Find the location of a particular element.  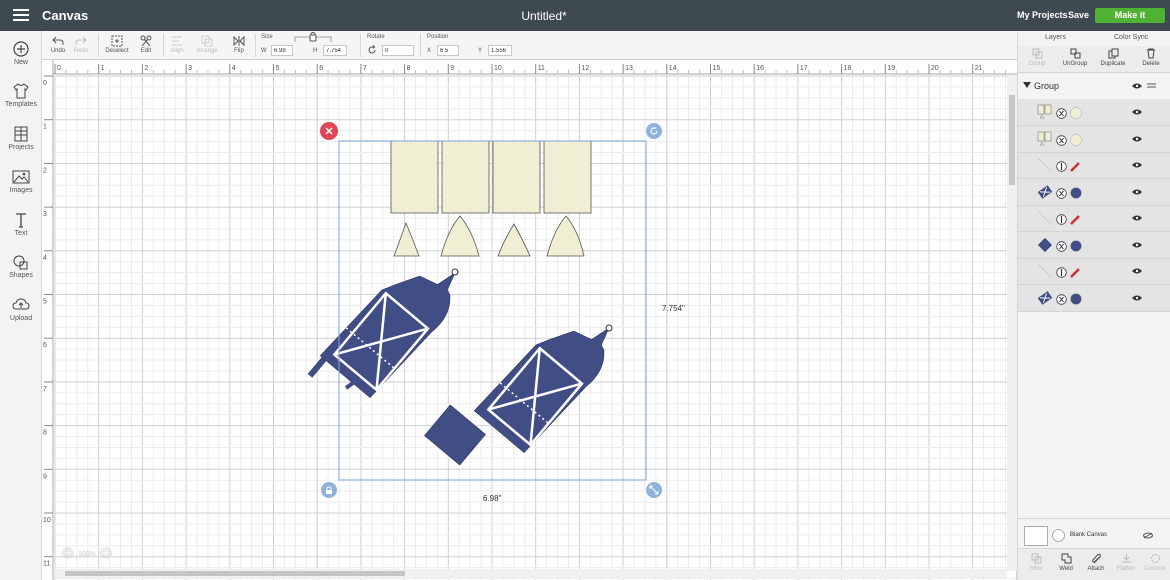

cream-triangles is located at coordinates (489, 236).